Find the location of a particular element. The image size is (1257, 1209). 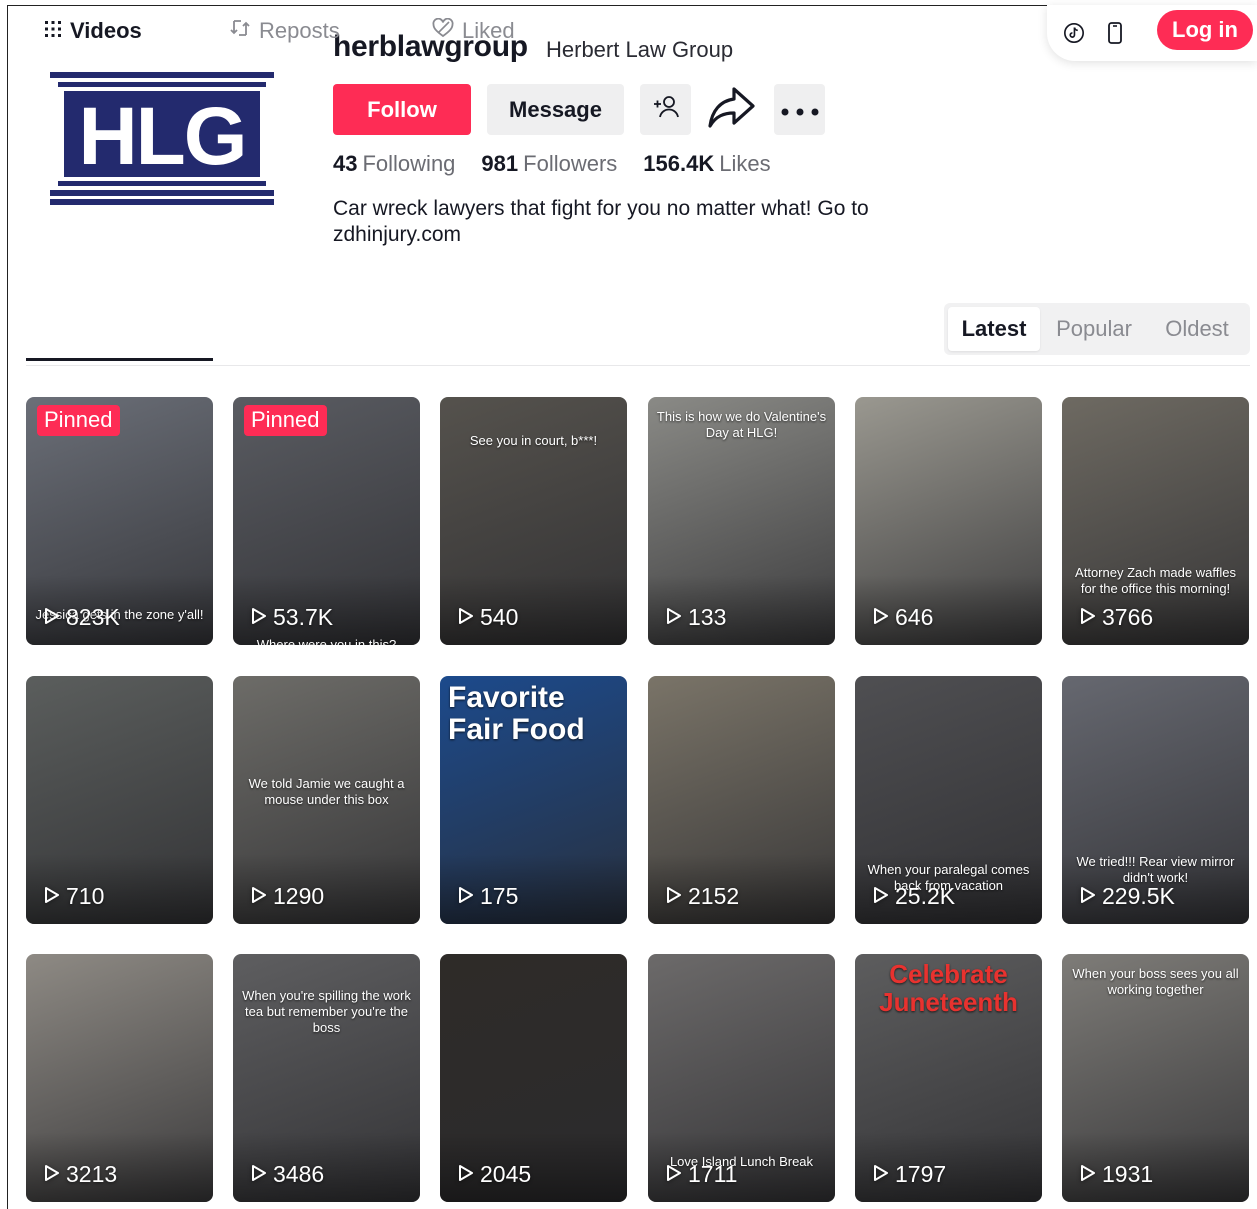

more-dots-icon is located at coordinates (800, 110).